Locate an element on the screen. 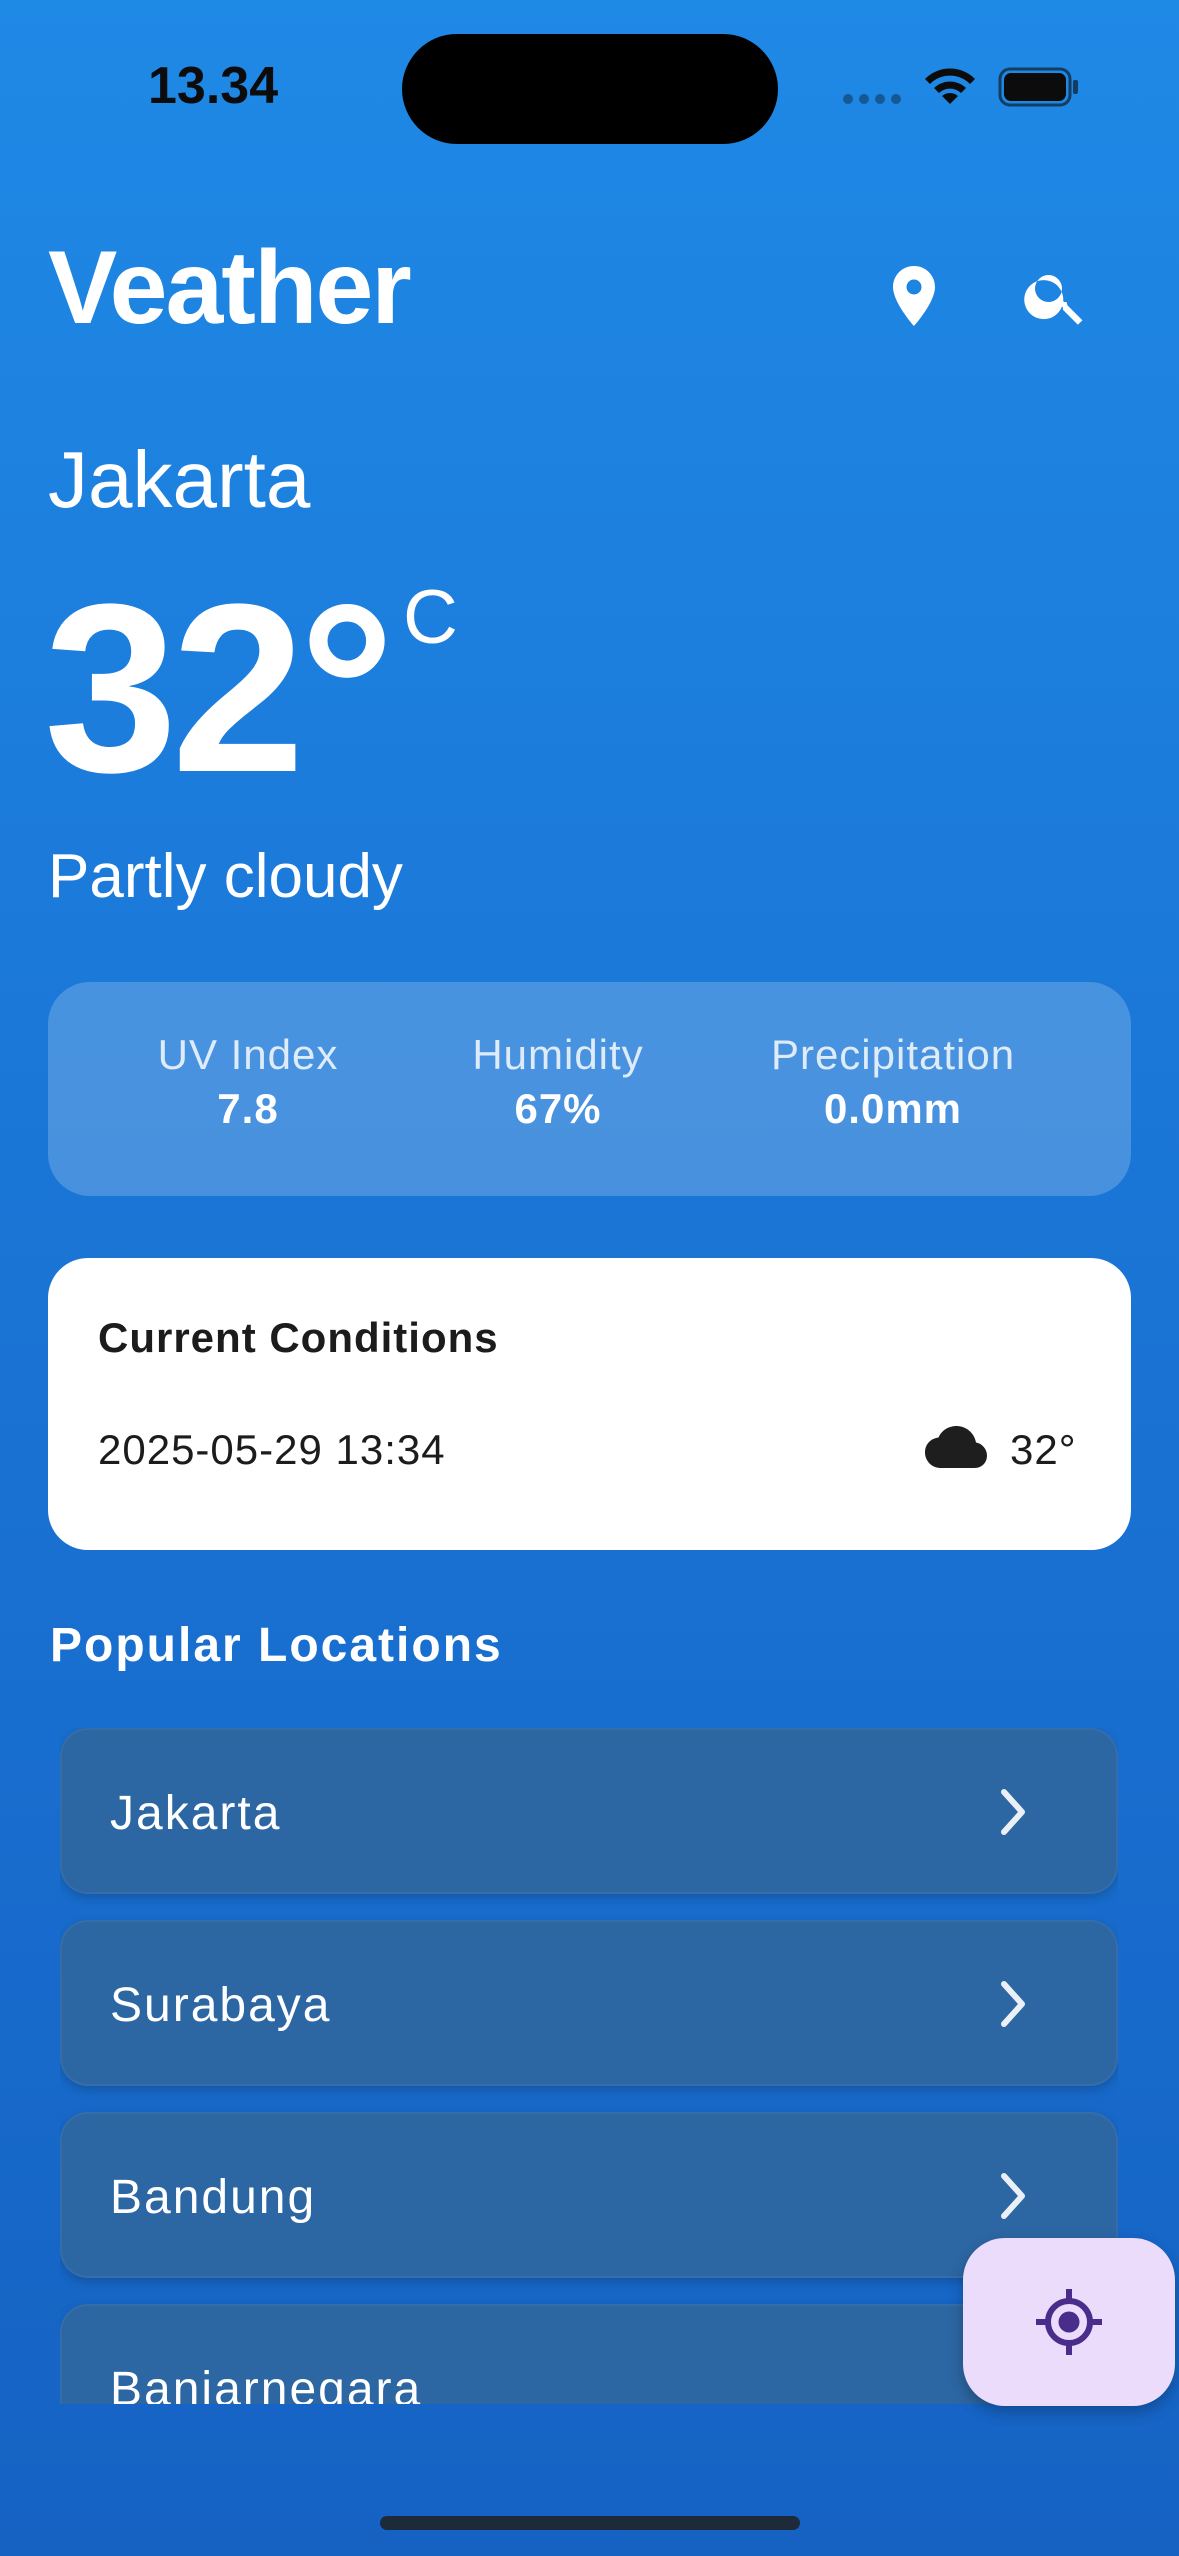 The image size is (1179, 2556). location-item-bandung: Bandung is located at coordinates (589, 2195).